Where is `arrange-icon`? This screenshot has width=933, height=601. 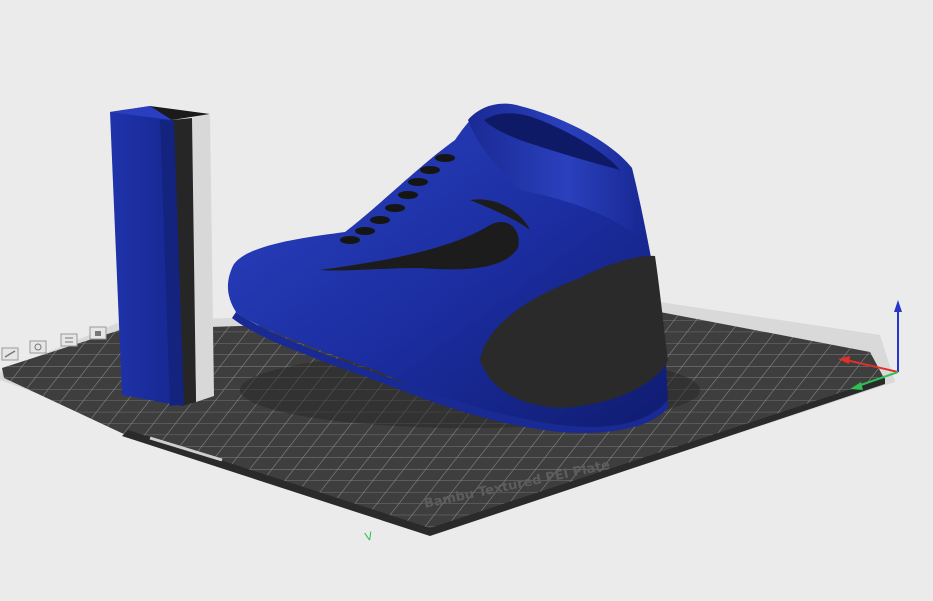 arrange-icon is located at coordinates (10, 354).